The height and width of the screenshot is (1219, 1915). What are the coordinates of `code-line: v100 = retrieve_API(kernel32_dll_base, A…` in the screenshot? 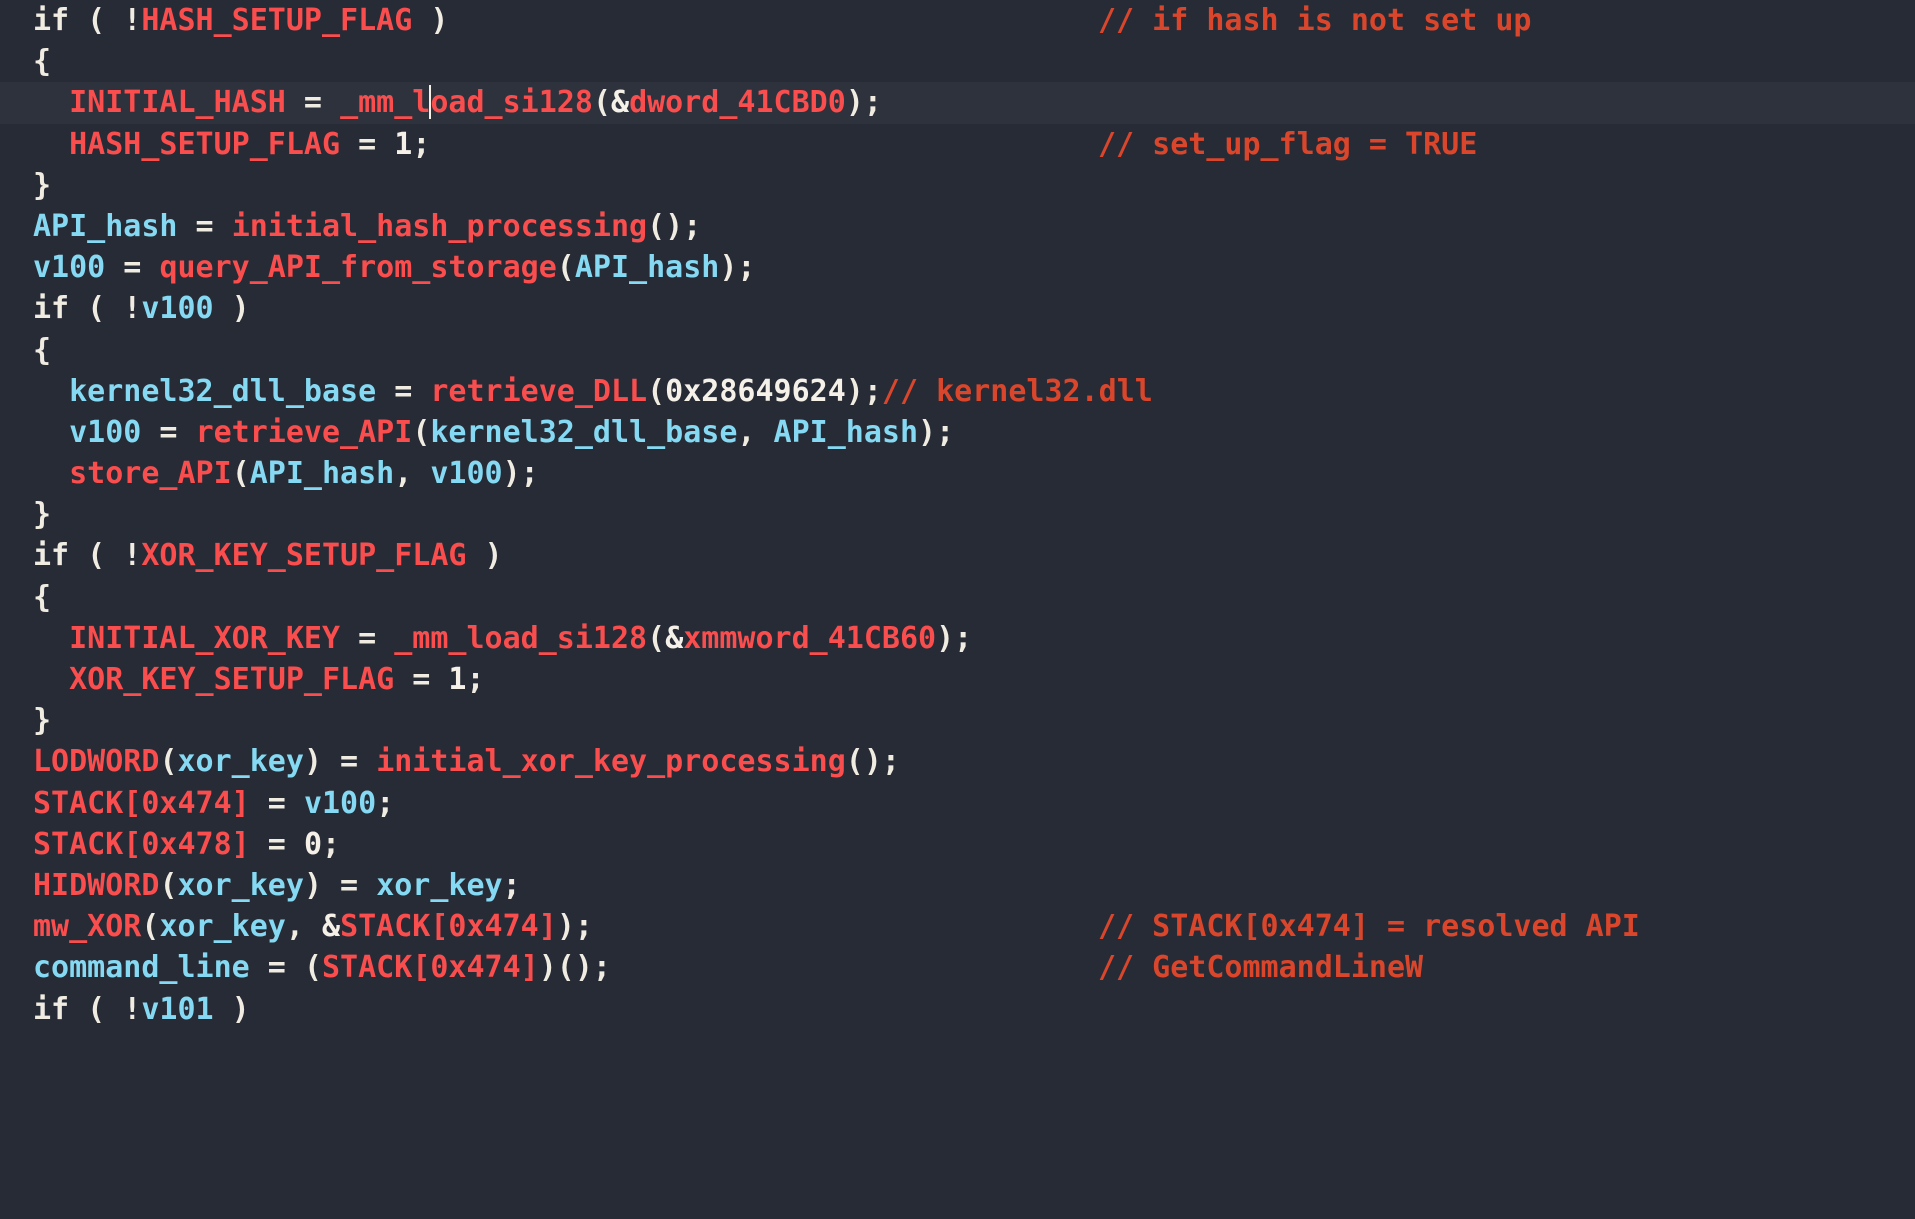 It's located at (957, 432).